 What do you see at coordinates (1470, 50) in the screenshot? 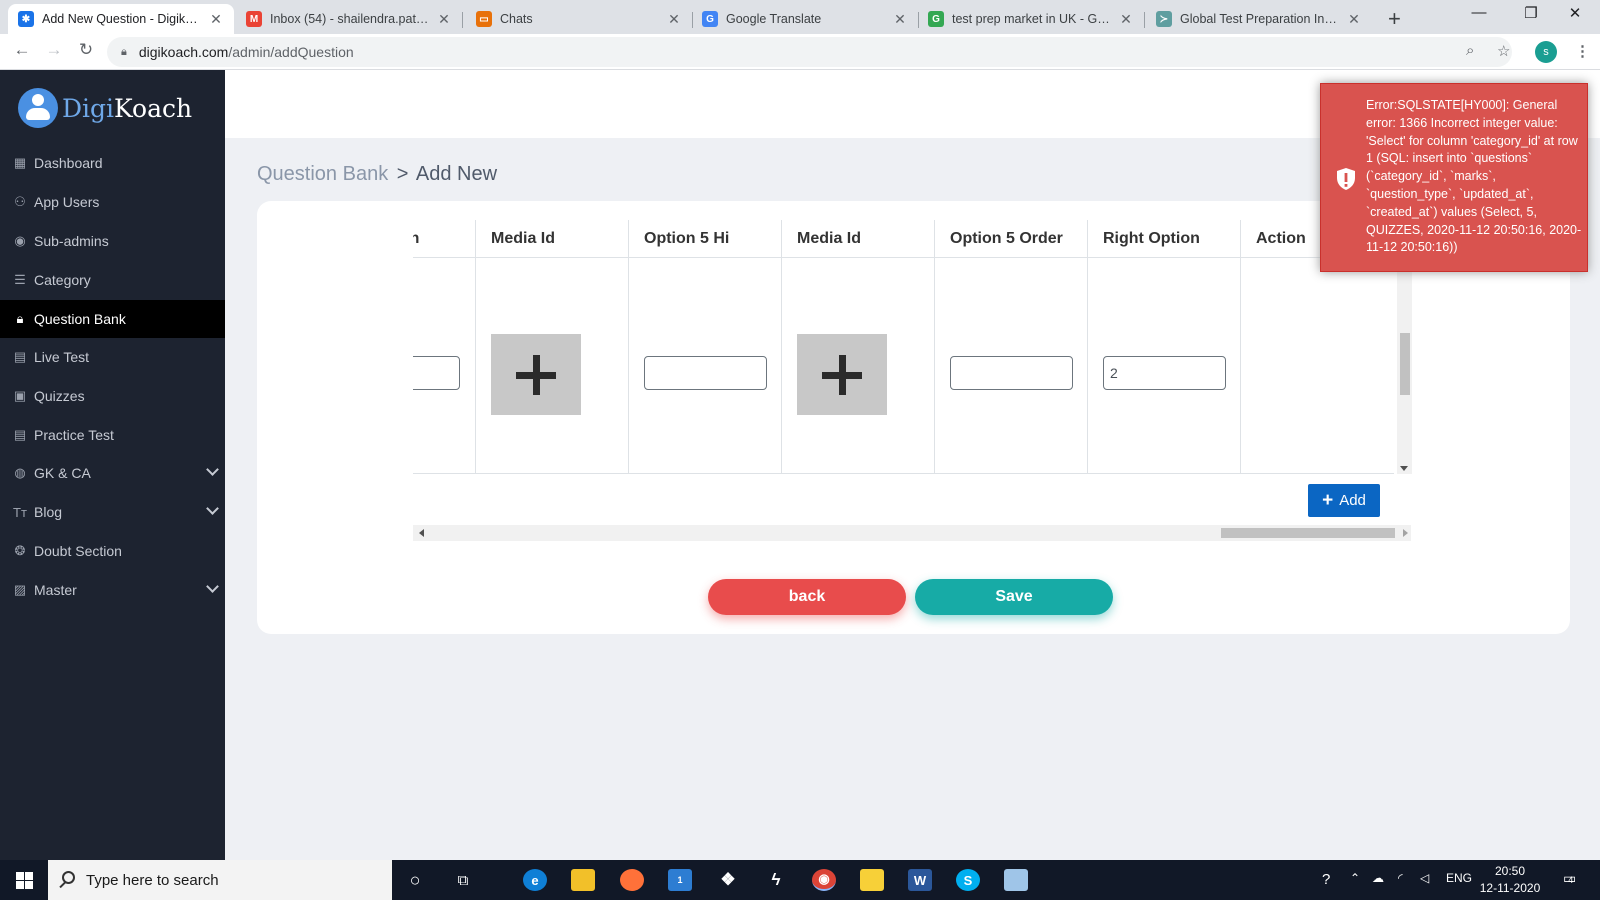
I see `zoom-search-icon: ⌕` at bounding box center [1470, 50].